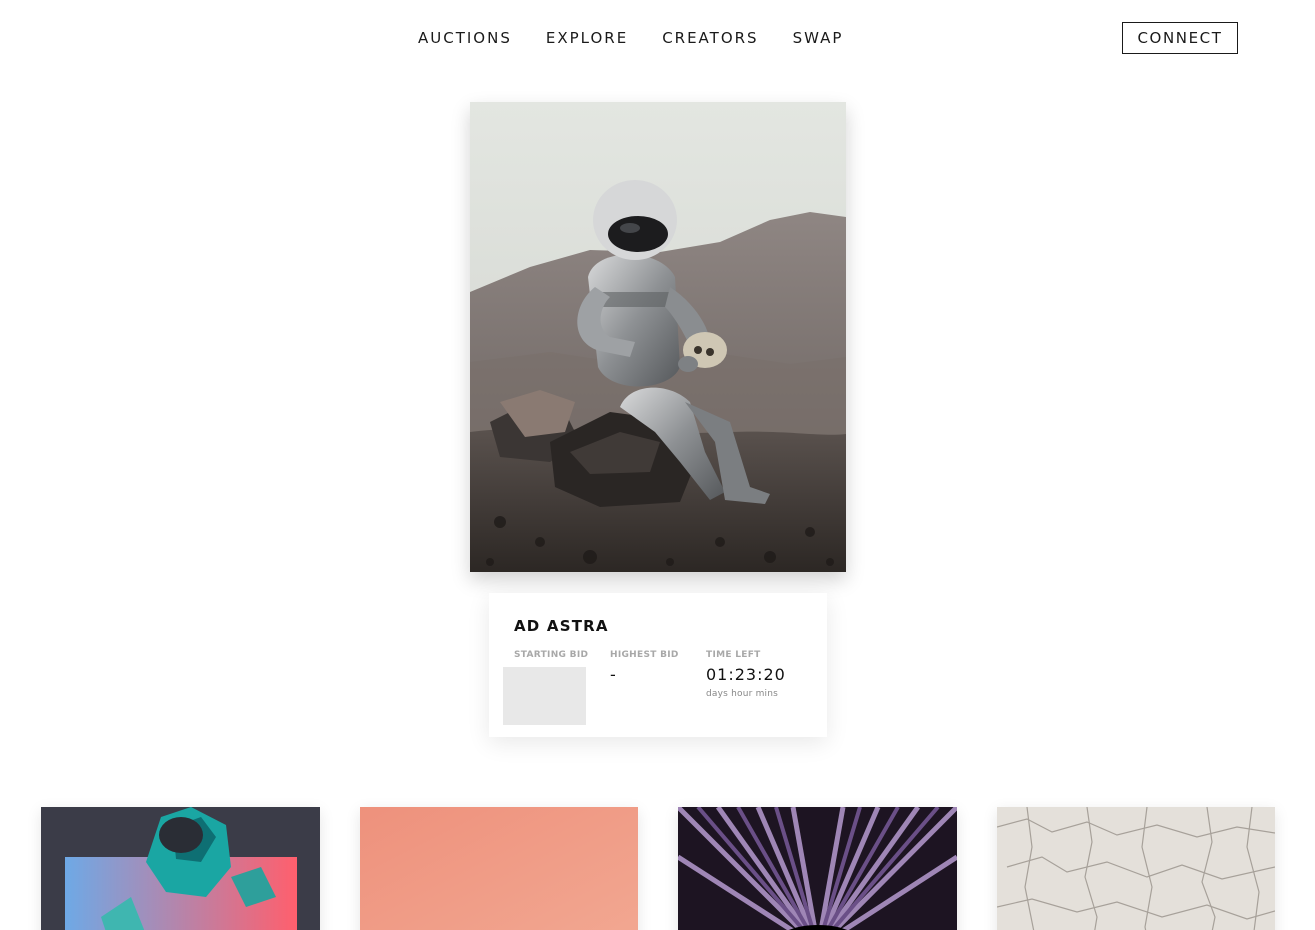 The width and height of the screenshot is (1315, 930). I want to click on top-nav: AUCTIONS EXPLORE CREATORS SWAP CONNECT, so click(657, 38).